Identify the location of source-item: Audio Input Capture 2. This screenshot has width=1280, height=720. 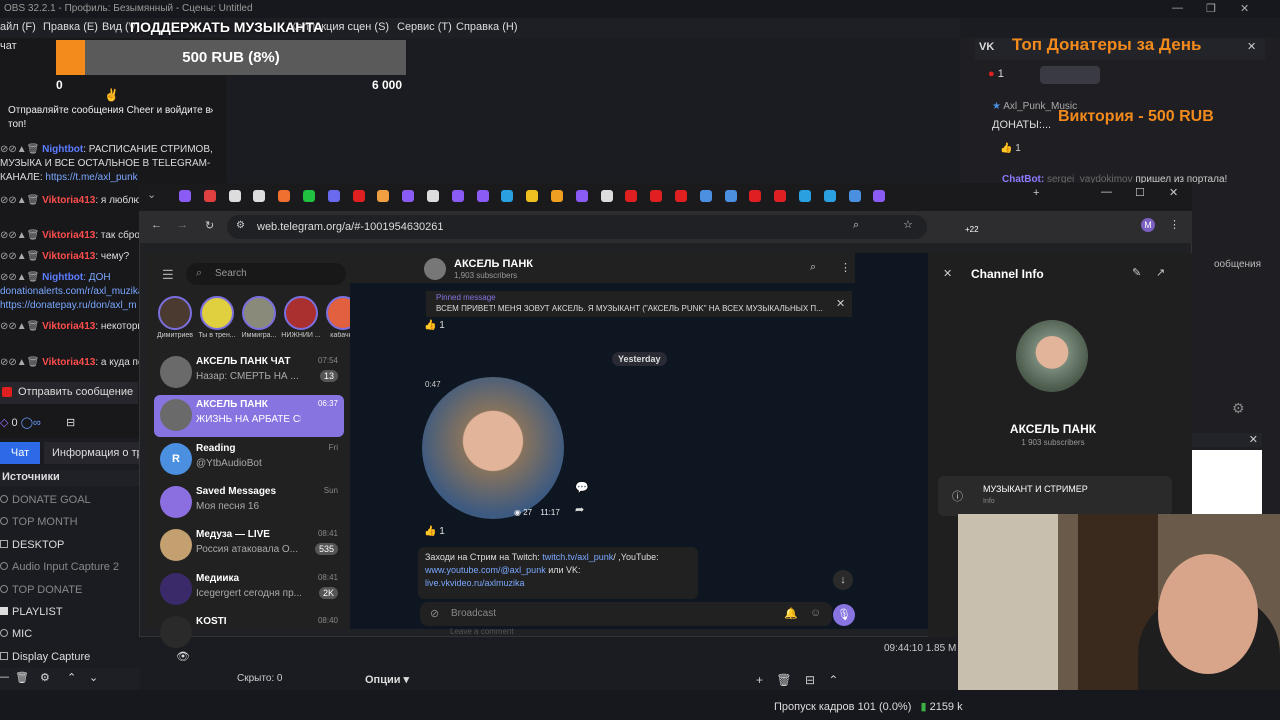
(70, 567).